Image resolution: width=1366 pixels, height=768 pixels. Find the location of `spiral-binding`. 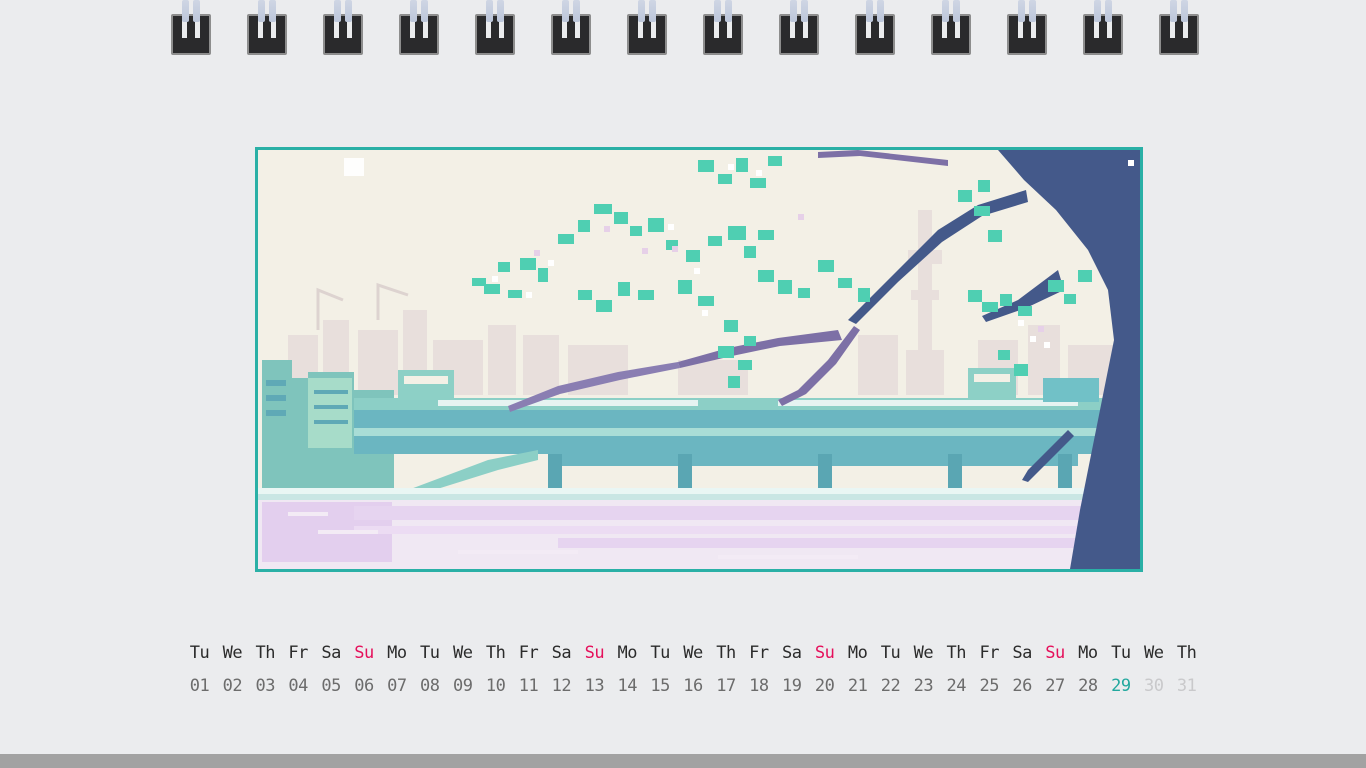

spiral-binding is located at coordinates (686, 28).